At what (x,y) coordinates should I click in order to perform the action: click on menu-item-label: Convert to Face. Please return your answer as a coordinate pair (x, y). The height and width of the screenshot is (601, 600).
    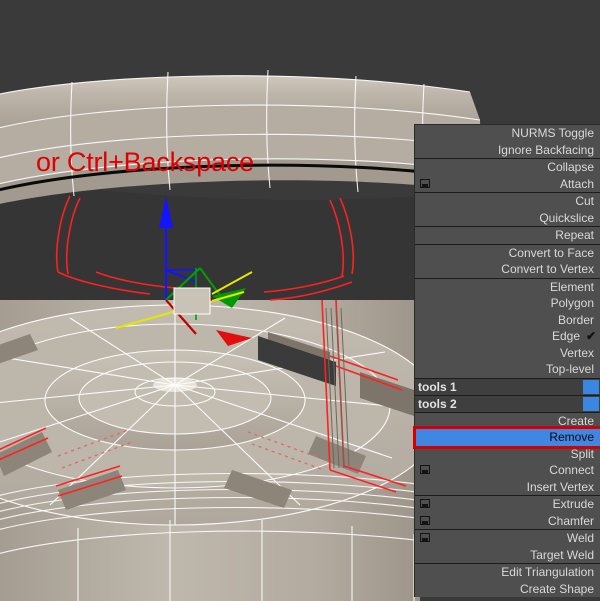
    Looking at the image, I should click on (551, 252).